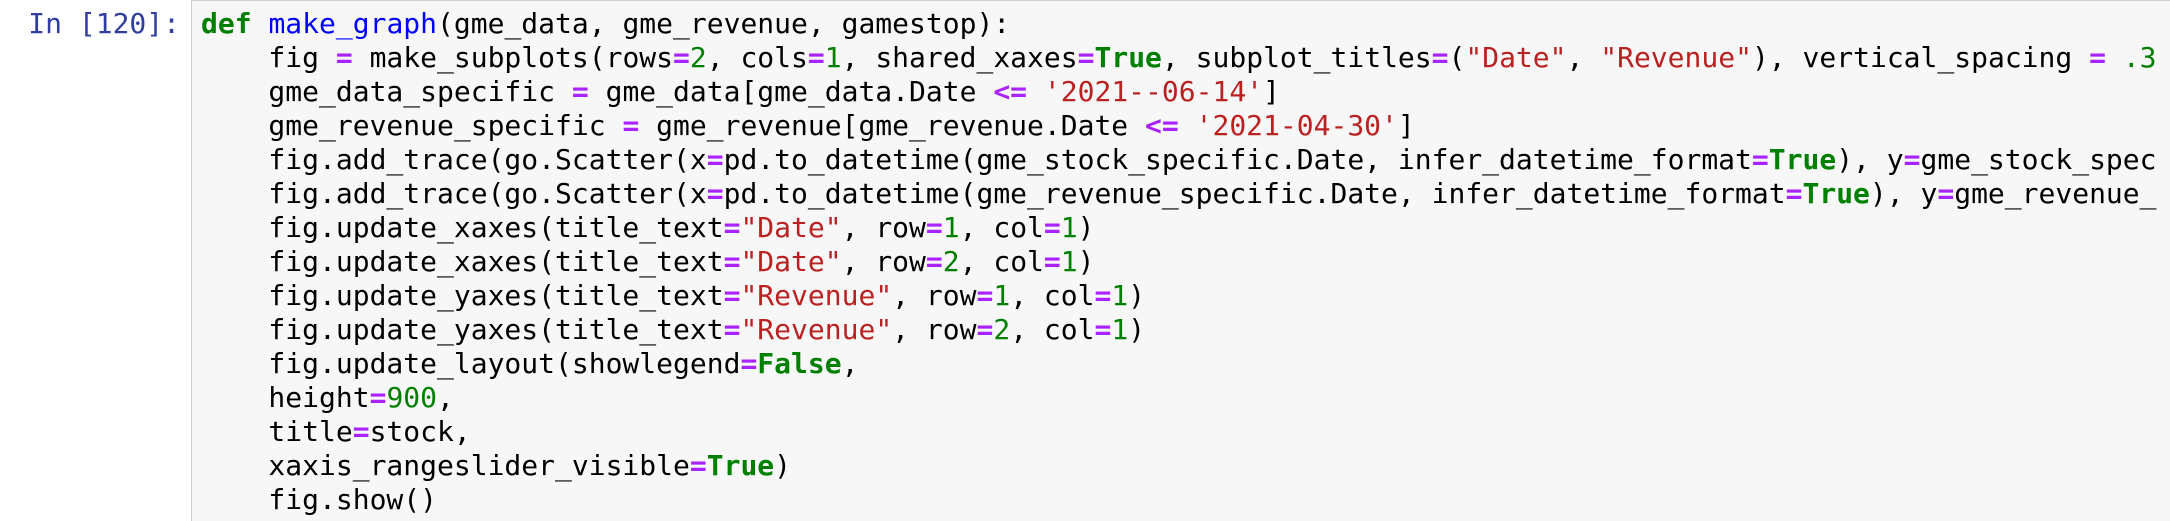  What do you see at coordinates (799, 363) in the screenshot?
I see `code-token: False` at bounding box center [799, 363].